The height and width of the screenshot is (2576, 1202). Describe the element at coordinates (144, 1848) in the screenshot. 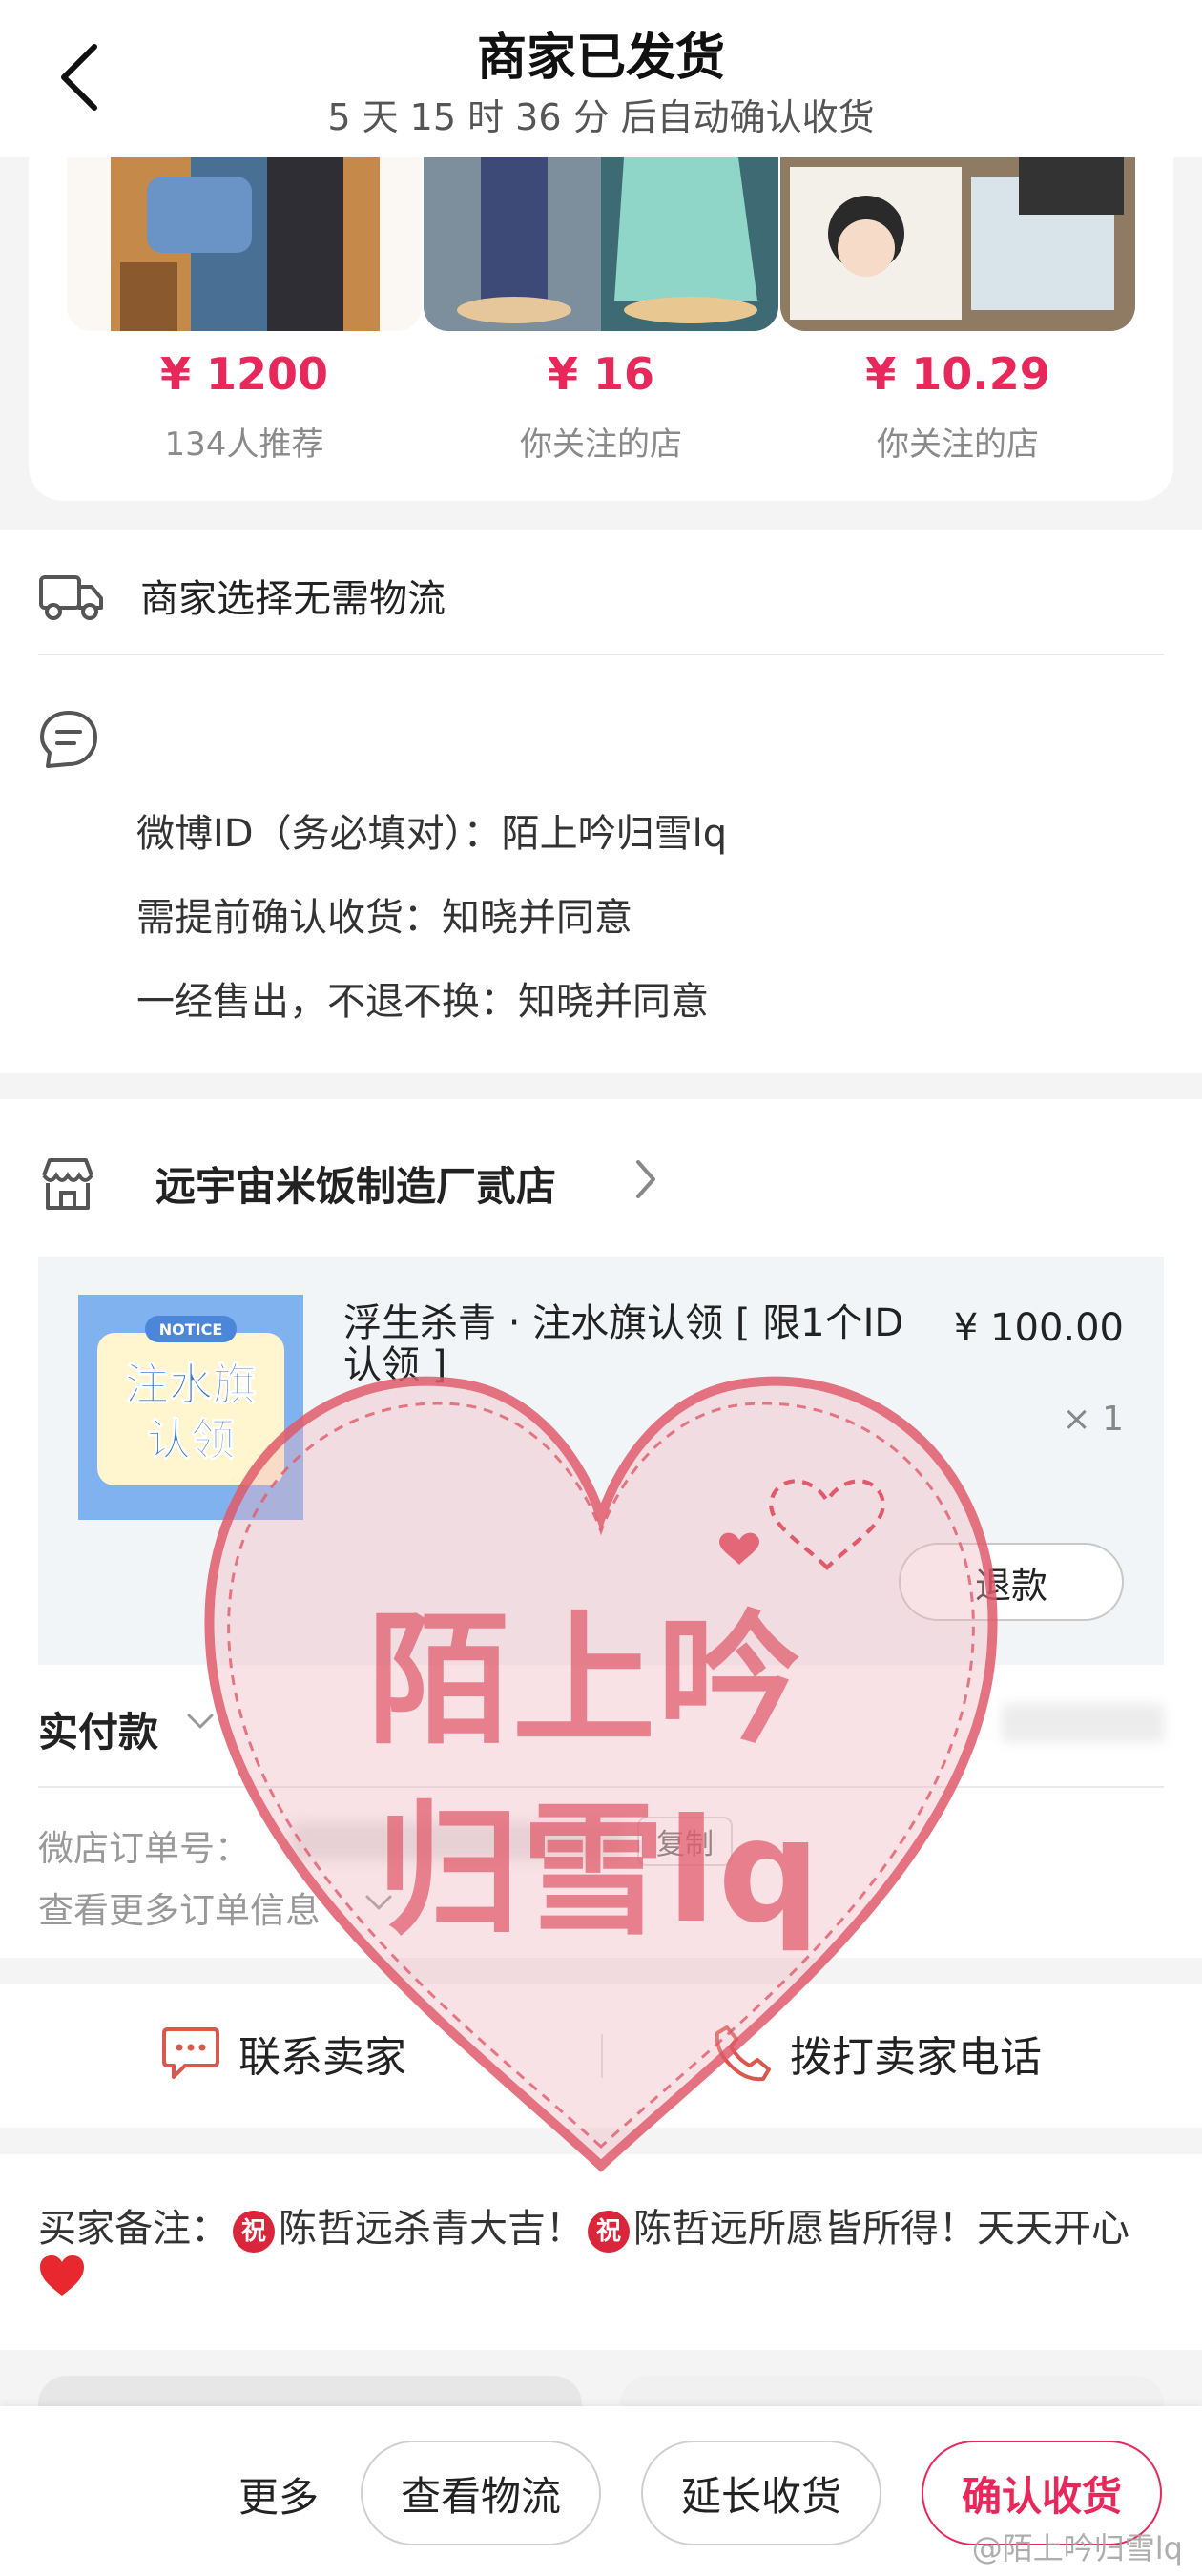

I see `order-number-label: 微店订单号：` at that location.